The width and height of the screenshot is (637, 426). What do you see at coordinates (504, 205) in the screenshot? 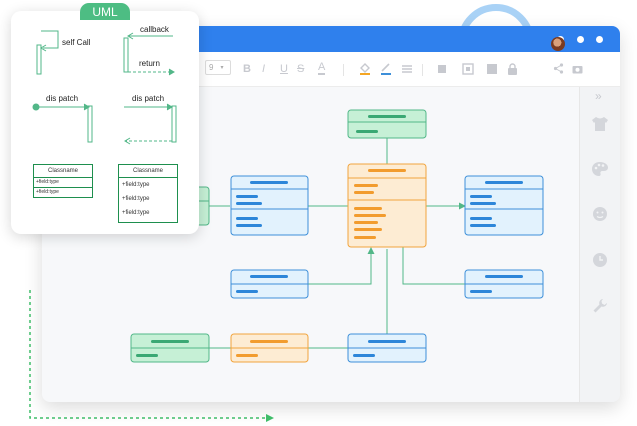
I see `class-node-right-blue` at bounding box center [504, 205].